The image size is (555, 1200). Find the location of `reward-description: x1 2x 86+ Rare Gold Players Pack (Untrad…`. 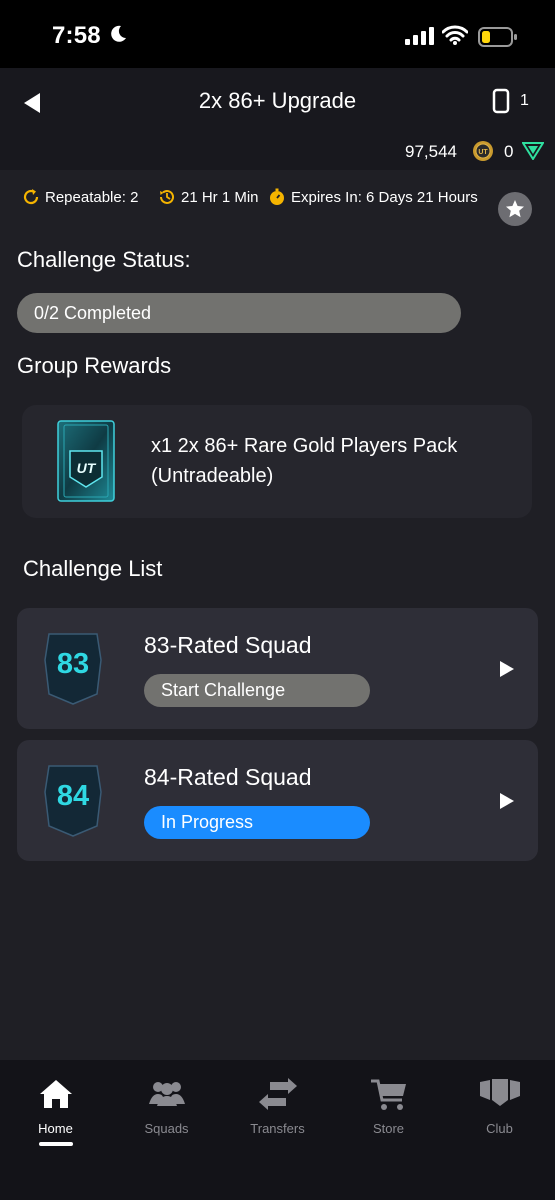

reward-description: x1 2x 86+ Rare Gold Players Pack (Untrad… is located at coordinates (304, 461).